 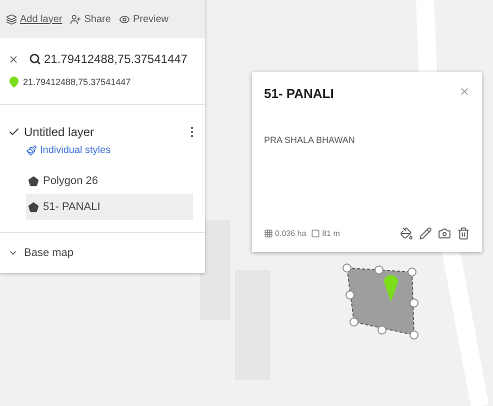 What do you see at coordinates (444, 233) in the screenshot?
I see `camera-icon` at bounding box center [444, 233].